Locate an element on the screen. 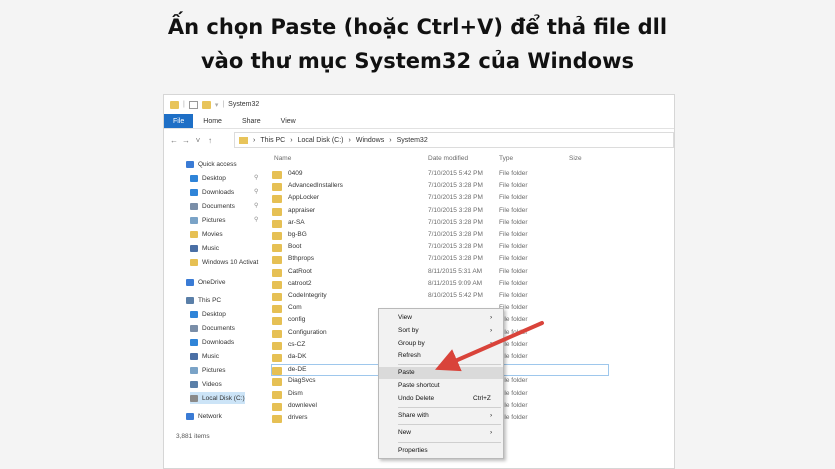 This screenshot has height=469, width=835. red-arrow-icon is located at coordinates (489, 346).